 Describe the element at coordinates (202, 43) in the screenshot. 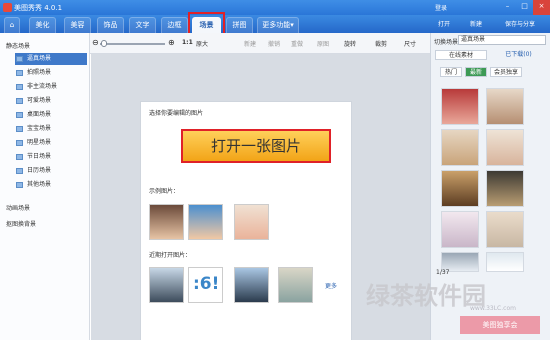

I see `original-size-button: 原大` at that location.